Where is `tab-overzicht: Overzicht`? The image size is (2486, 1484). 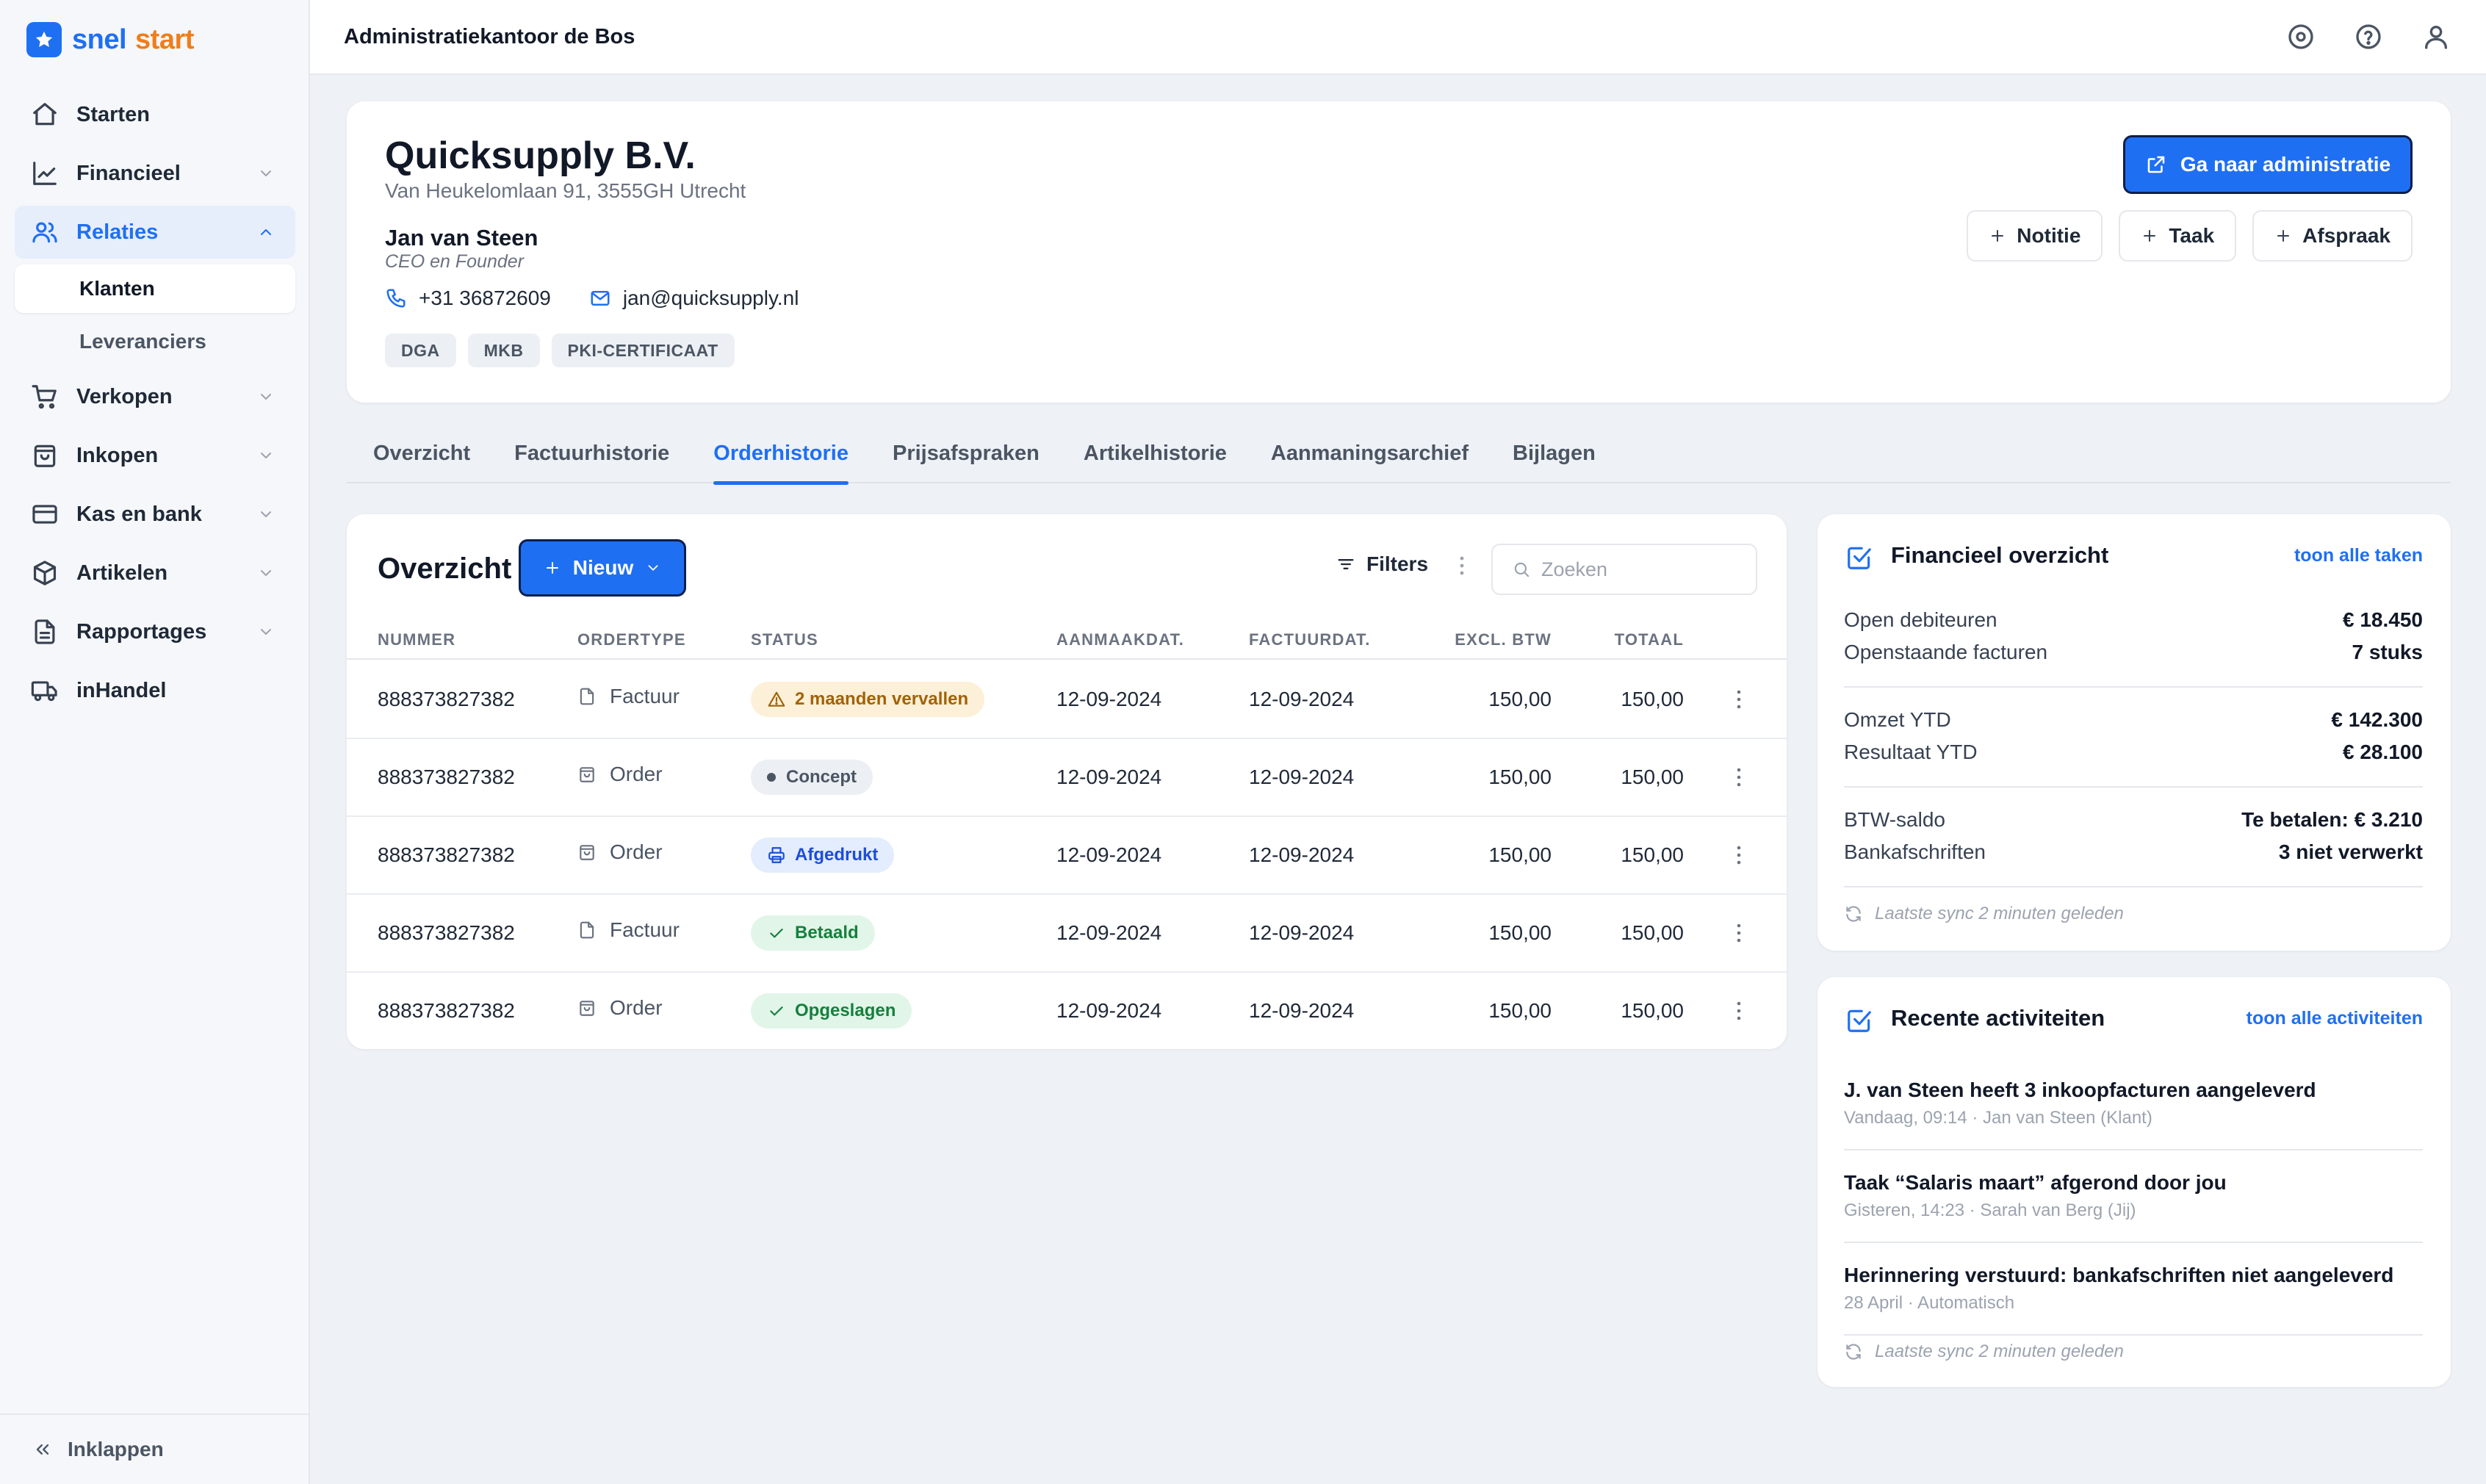
tab-overzicht: Overzicht is located at coordinates (419, 453).